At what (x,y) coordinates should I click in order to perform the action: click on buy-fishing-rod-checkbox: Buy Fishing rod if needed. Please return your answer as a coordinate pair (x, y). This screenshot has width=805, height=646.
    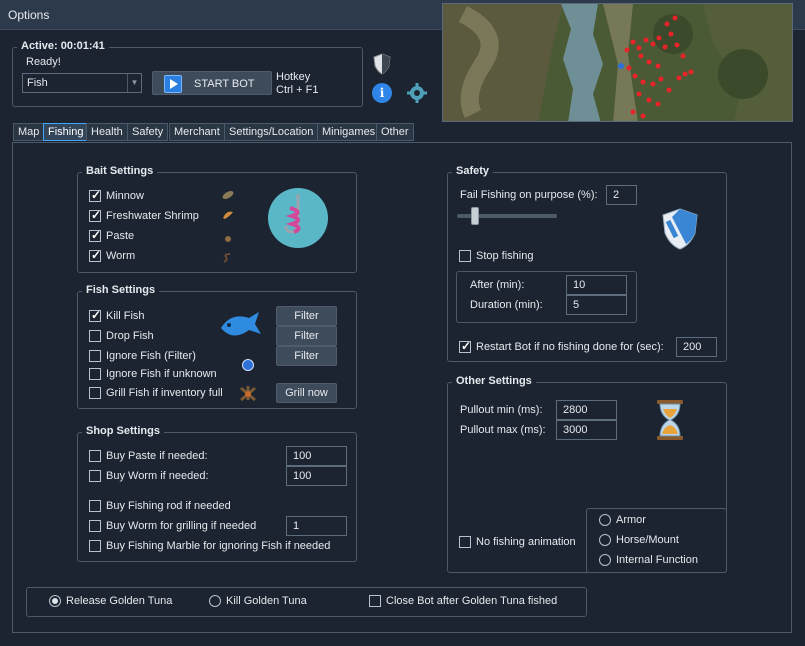
    Looking at the image, I should click on (160, 506).